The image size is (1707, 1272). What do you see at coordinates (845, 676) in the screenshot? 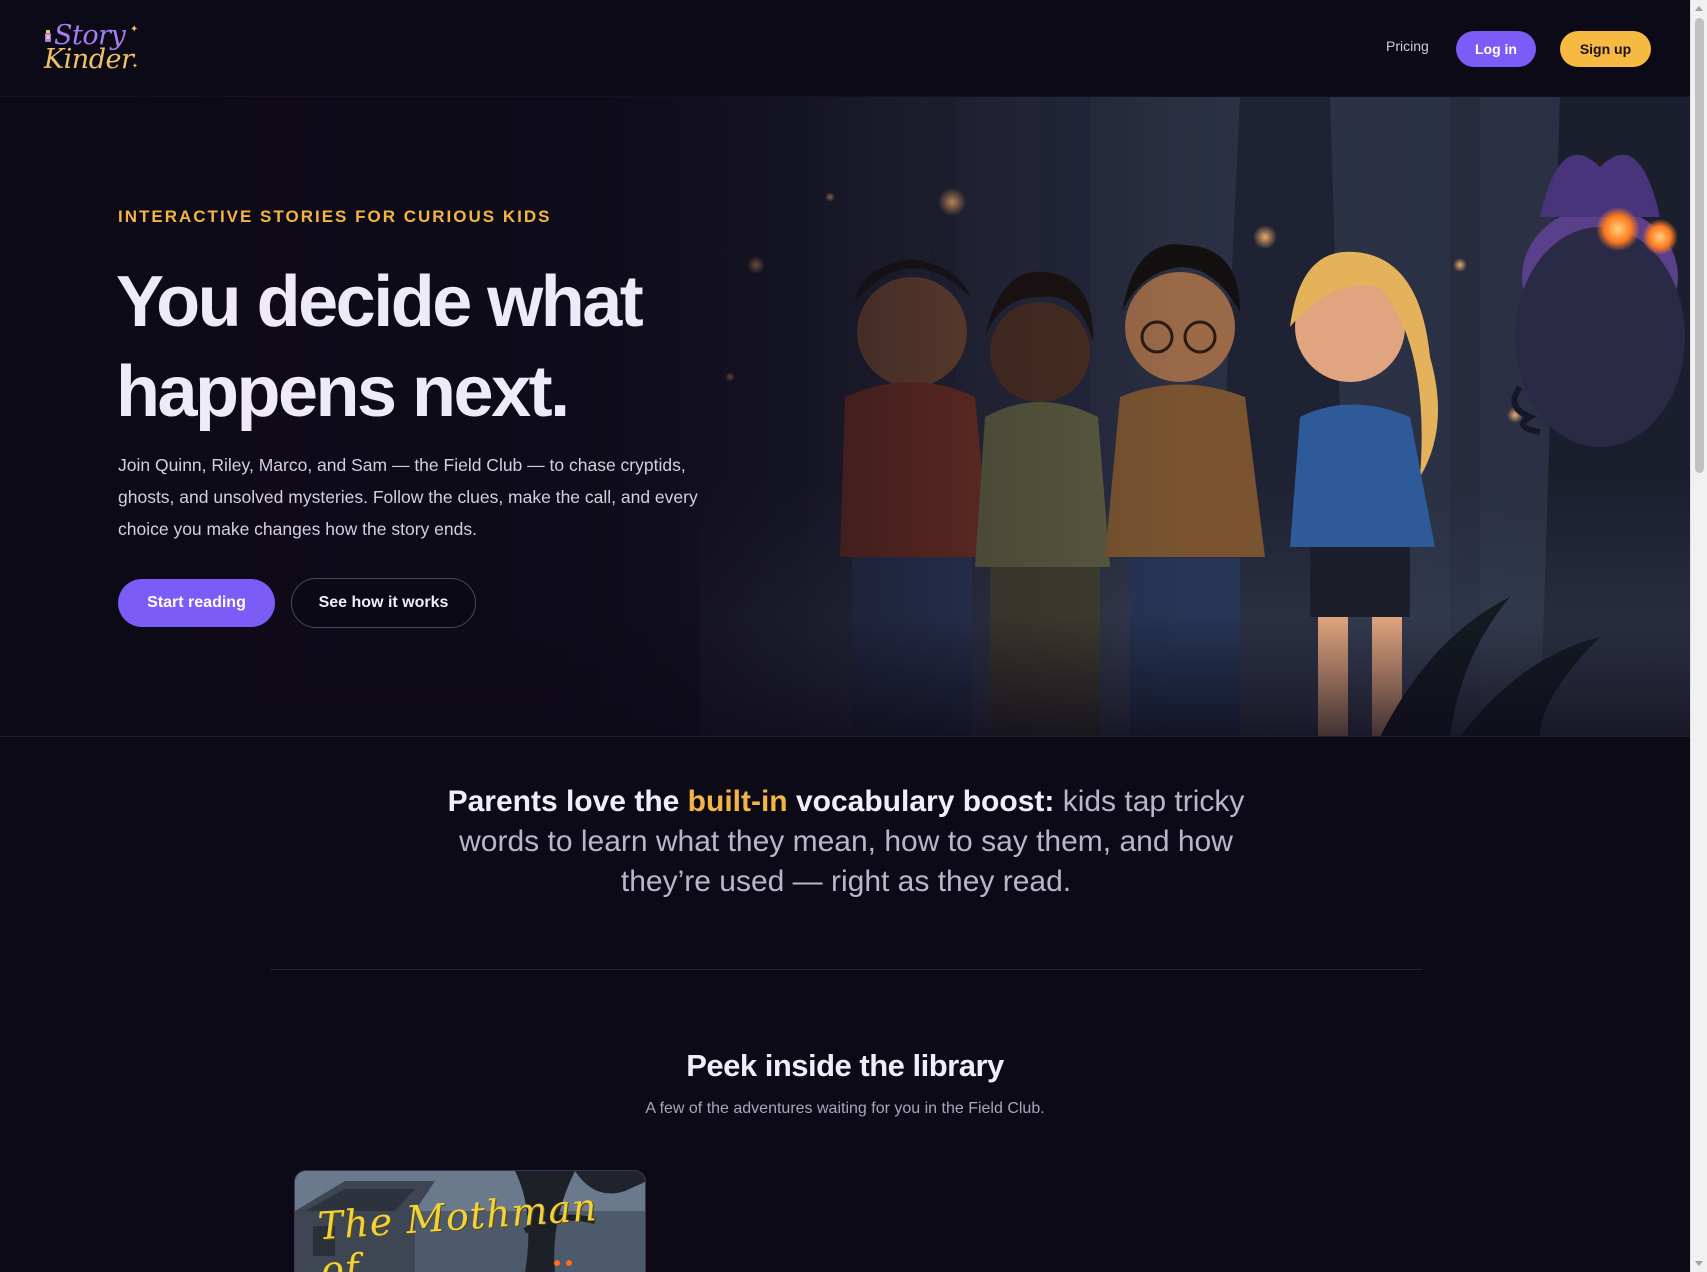
I see `hero-overlay-bottom` at bounding box center [845, 676].